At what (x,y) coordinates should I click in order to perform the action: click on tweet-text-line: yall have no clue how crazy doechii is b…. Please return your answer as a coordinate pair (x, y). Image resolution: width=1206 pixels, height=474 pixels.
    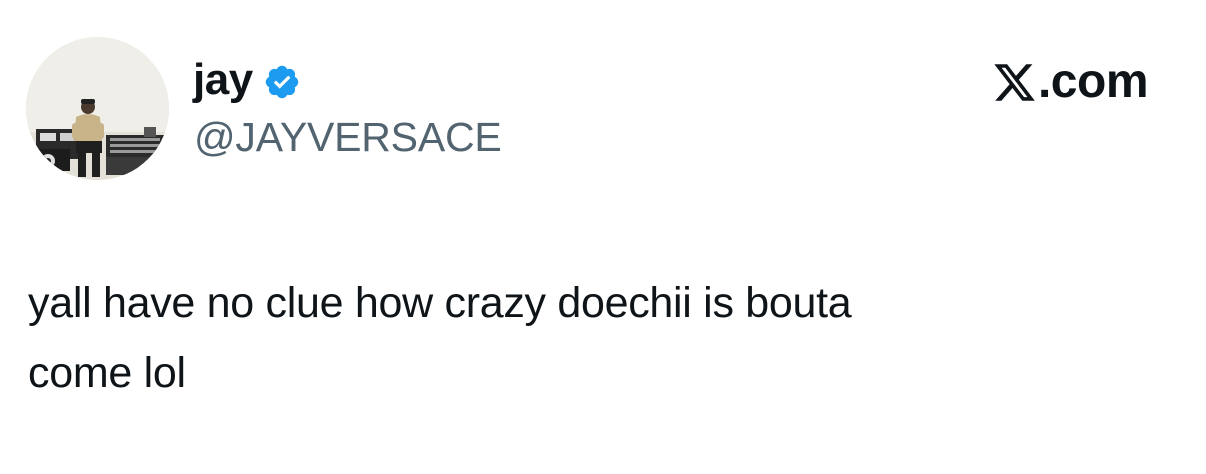
    Looking at the image, I should click on (440, 303).